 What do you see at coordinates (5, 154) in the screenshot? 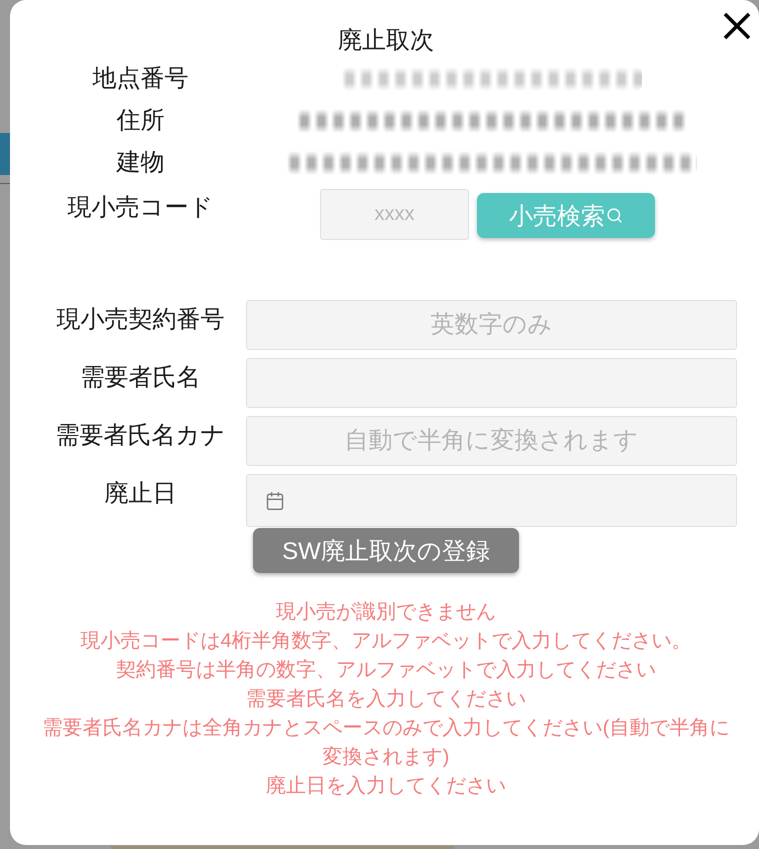
I see `background-header-bar` at bounding box center [5, 154].